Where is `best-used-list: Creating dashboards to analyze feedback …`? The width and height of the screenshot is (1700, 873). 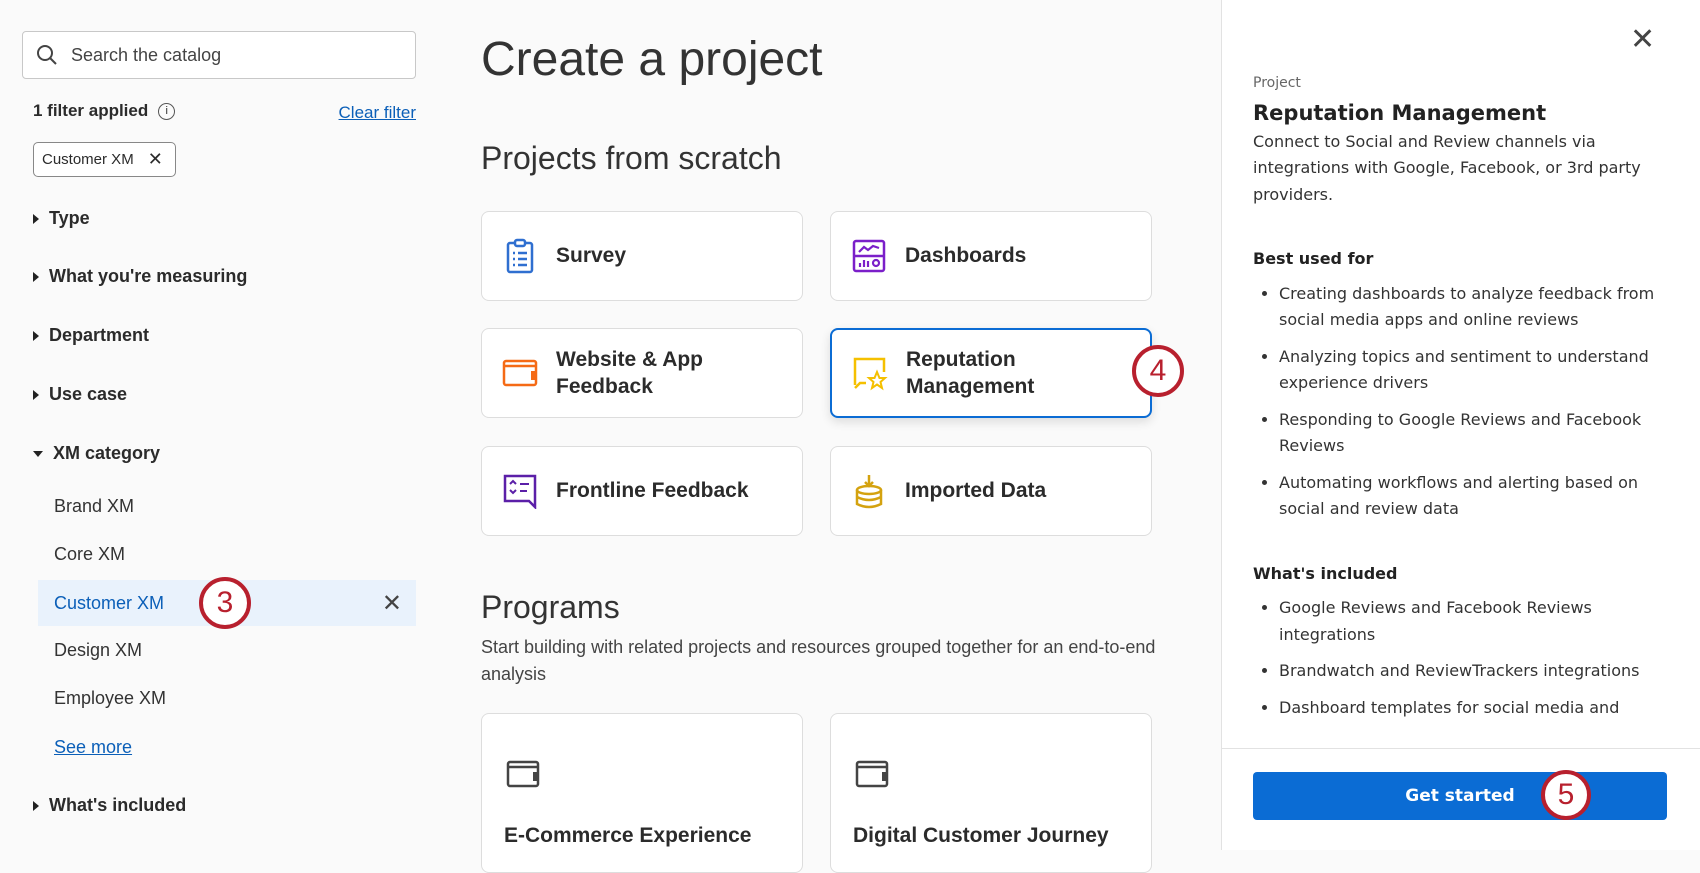 best-used-list: Creating dashboards to analyze feedback … is located at coordinates (1463, 402).